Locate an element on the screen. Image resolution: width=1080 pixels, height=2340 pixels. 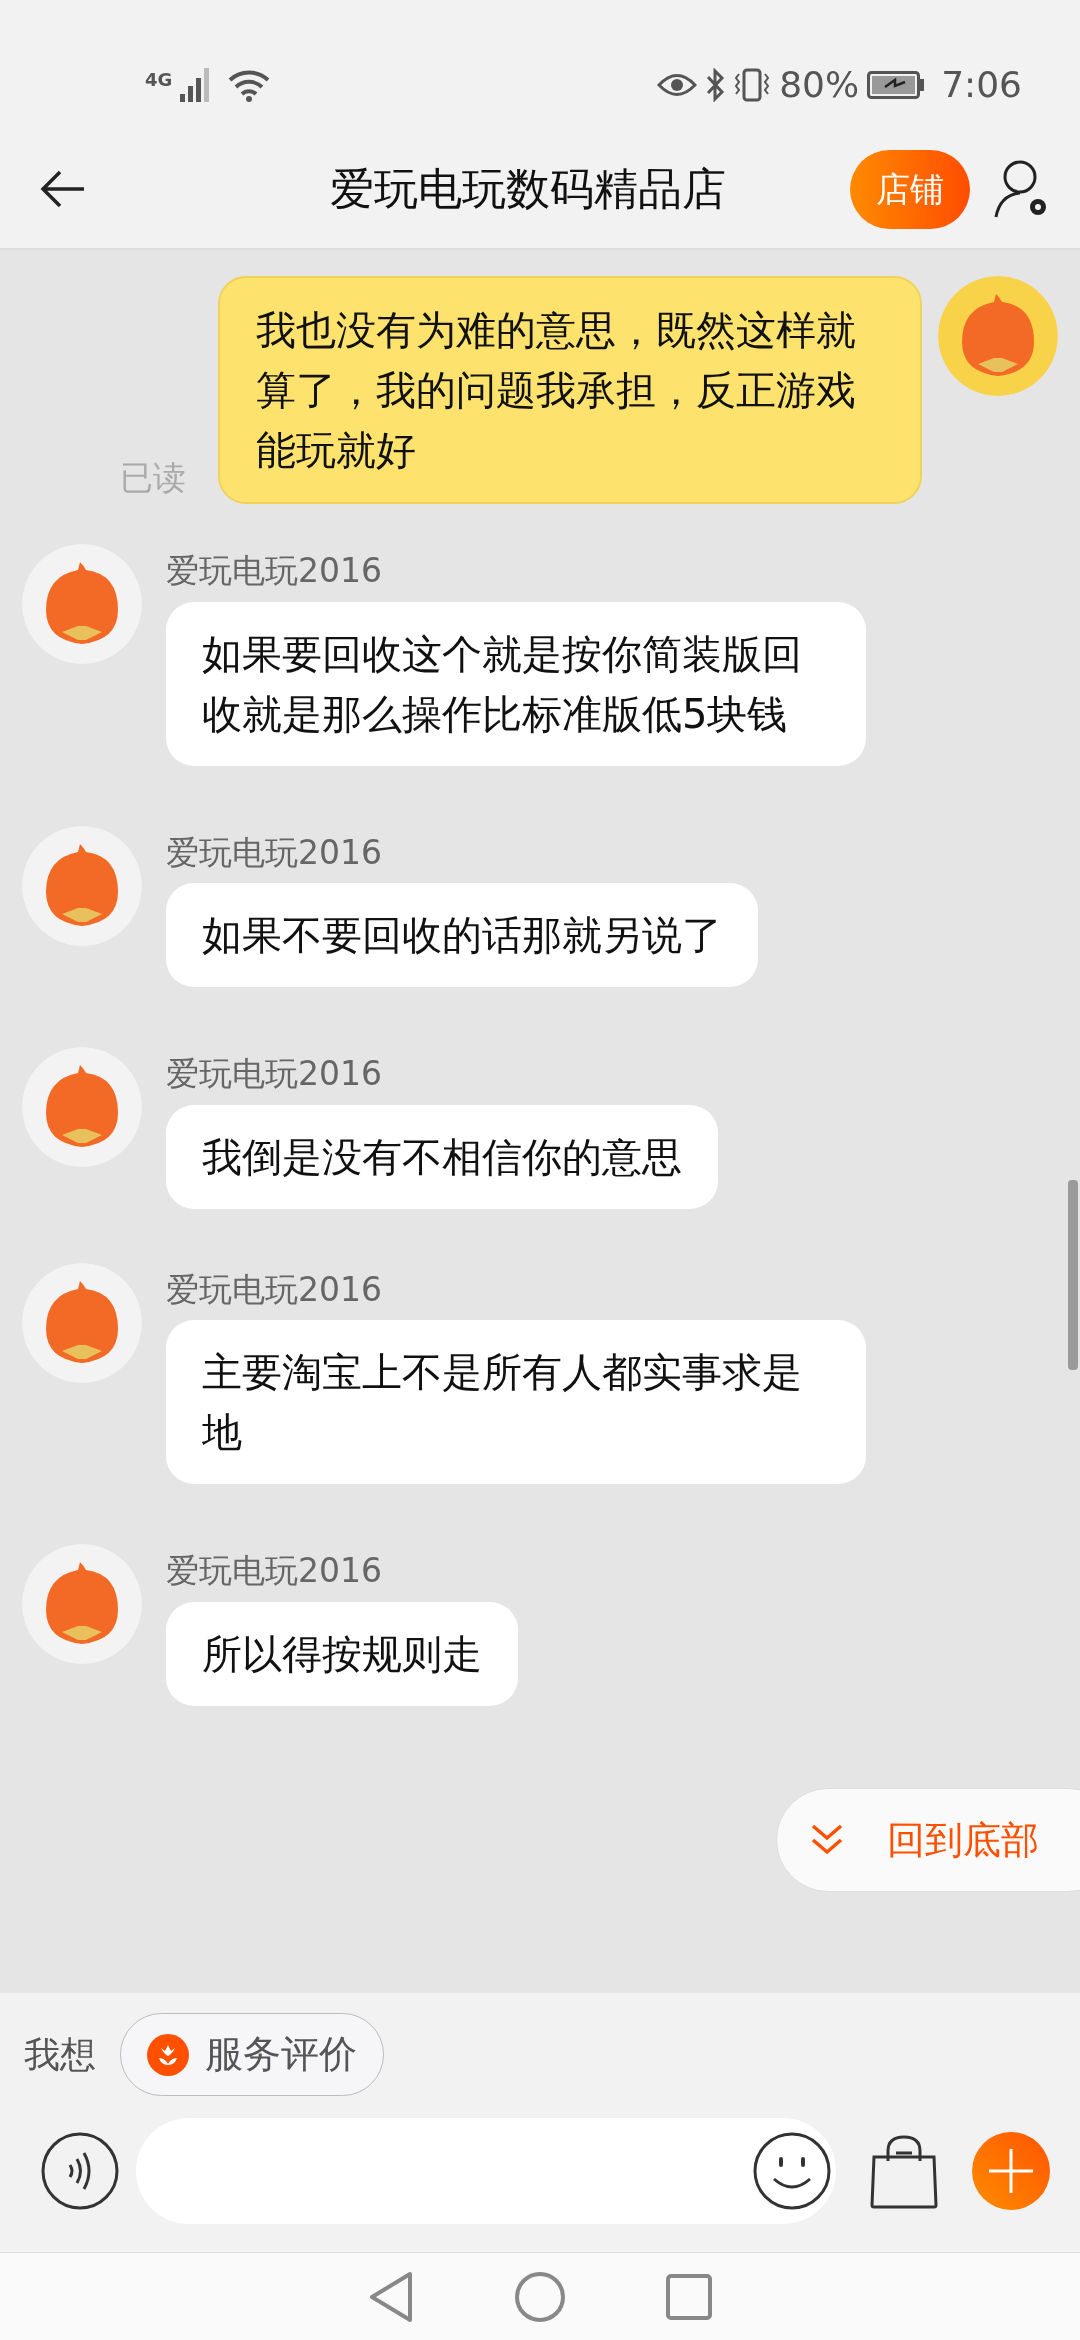
message-bubble: 我倒是没有不相信你的意思 is located at coordinates (442, 1156).